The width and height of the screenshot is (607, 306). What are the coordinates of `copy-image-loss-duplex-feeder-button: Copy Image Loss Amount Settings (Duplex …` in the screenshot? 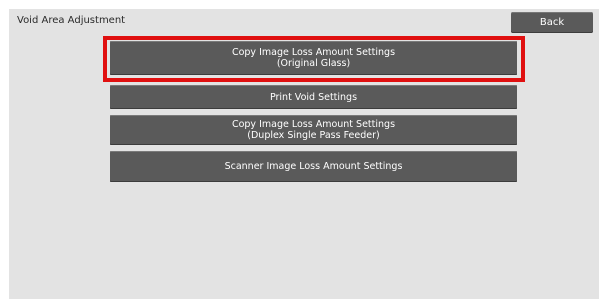 It's located at (313, 130).